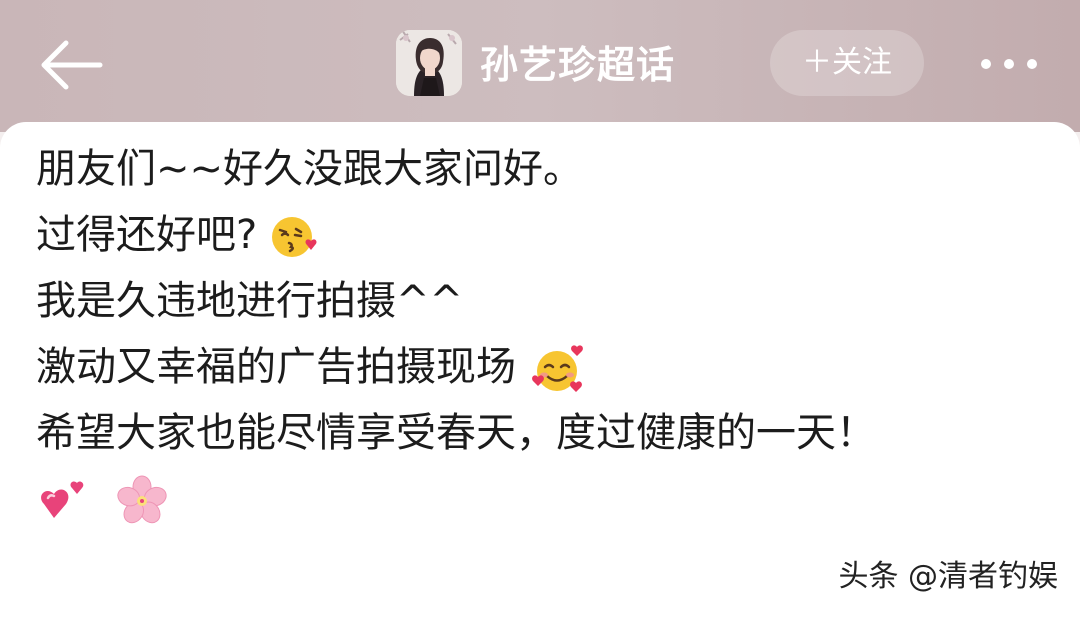 The image size is (1080, 622). I want to click on face-blowing-kiss-emoji, so click(294, 237).